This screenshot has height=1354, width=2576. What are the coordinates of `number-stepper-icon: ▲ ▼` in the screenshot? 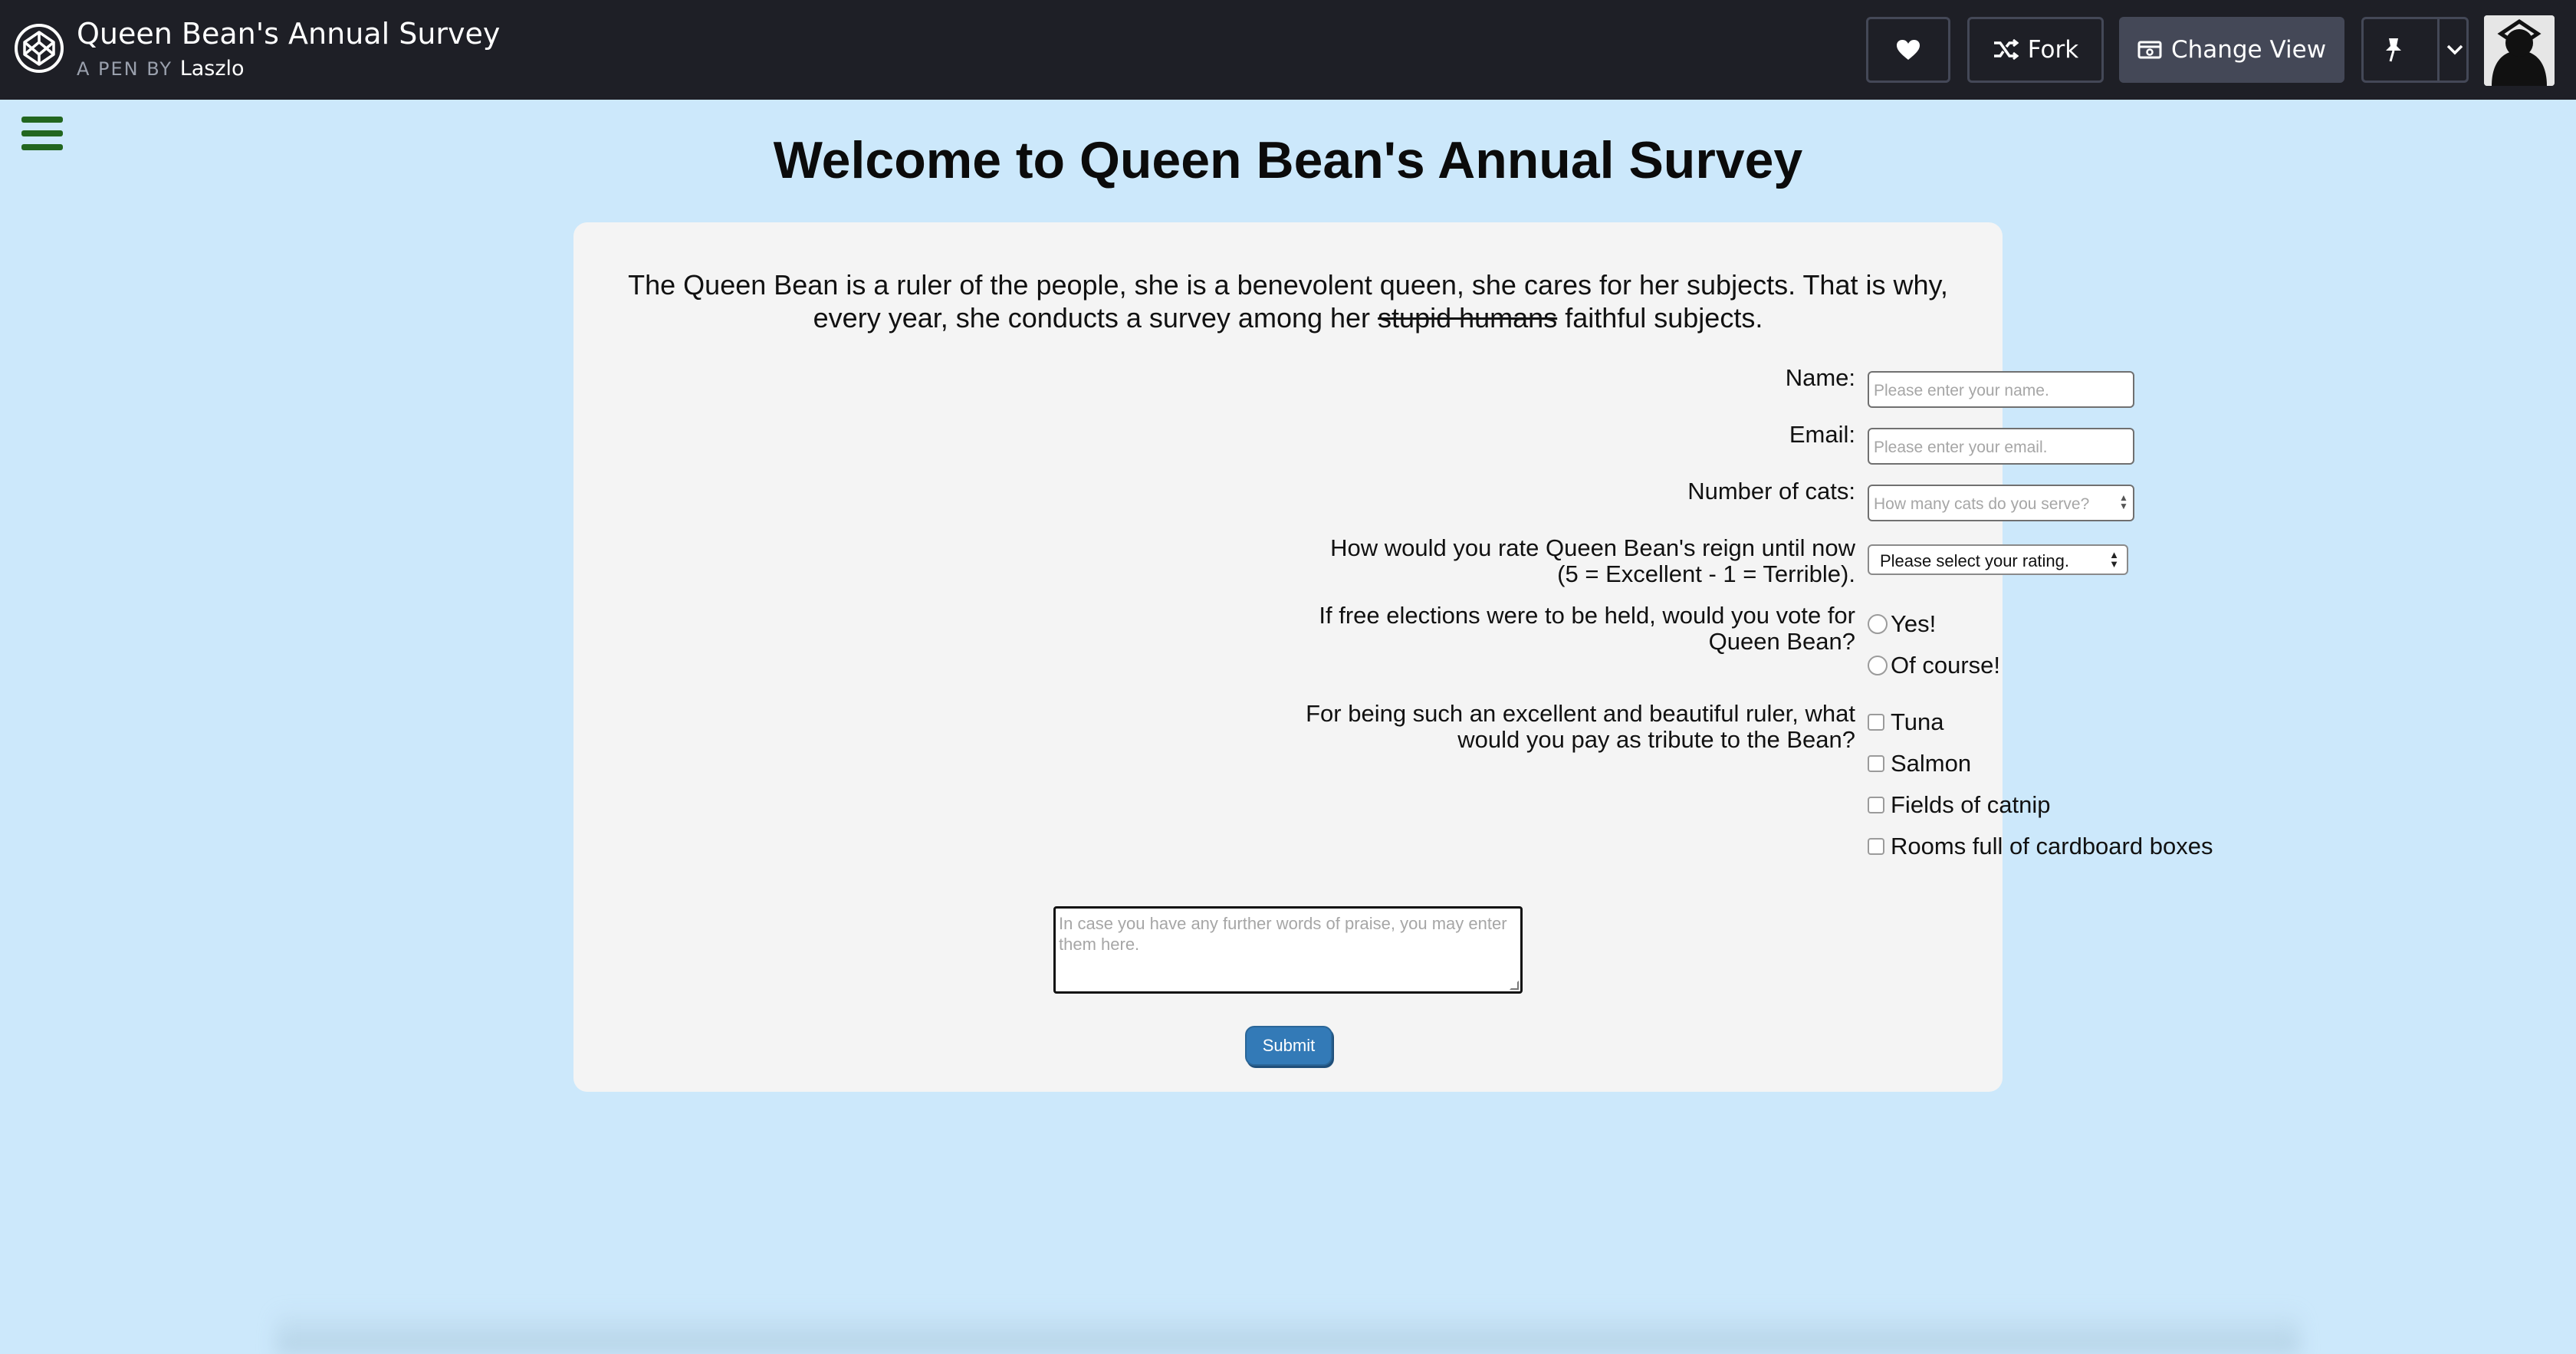 It's located at (2123, 503).